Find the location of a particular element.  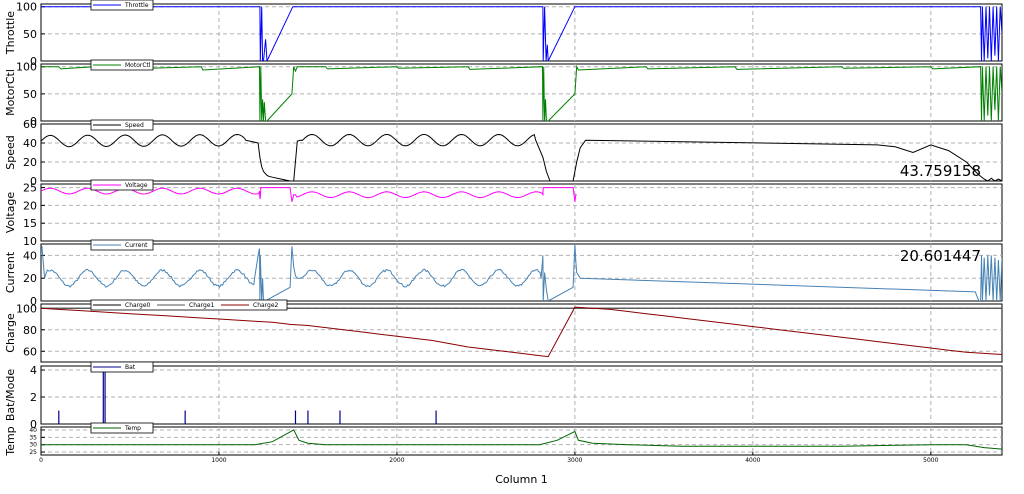

y-axis-label: MotorCtl is located at coordinates (10, 92).